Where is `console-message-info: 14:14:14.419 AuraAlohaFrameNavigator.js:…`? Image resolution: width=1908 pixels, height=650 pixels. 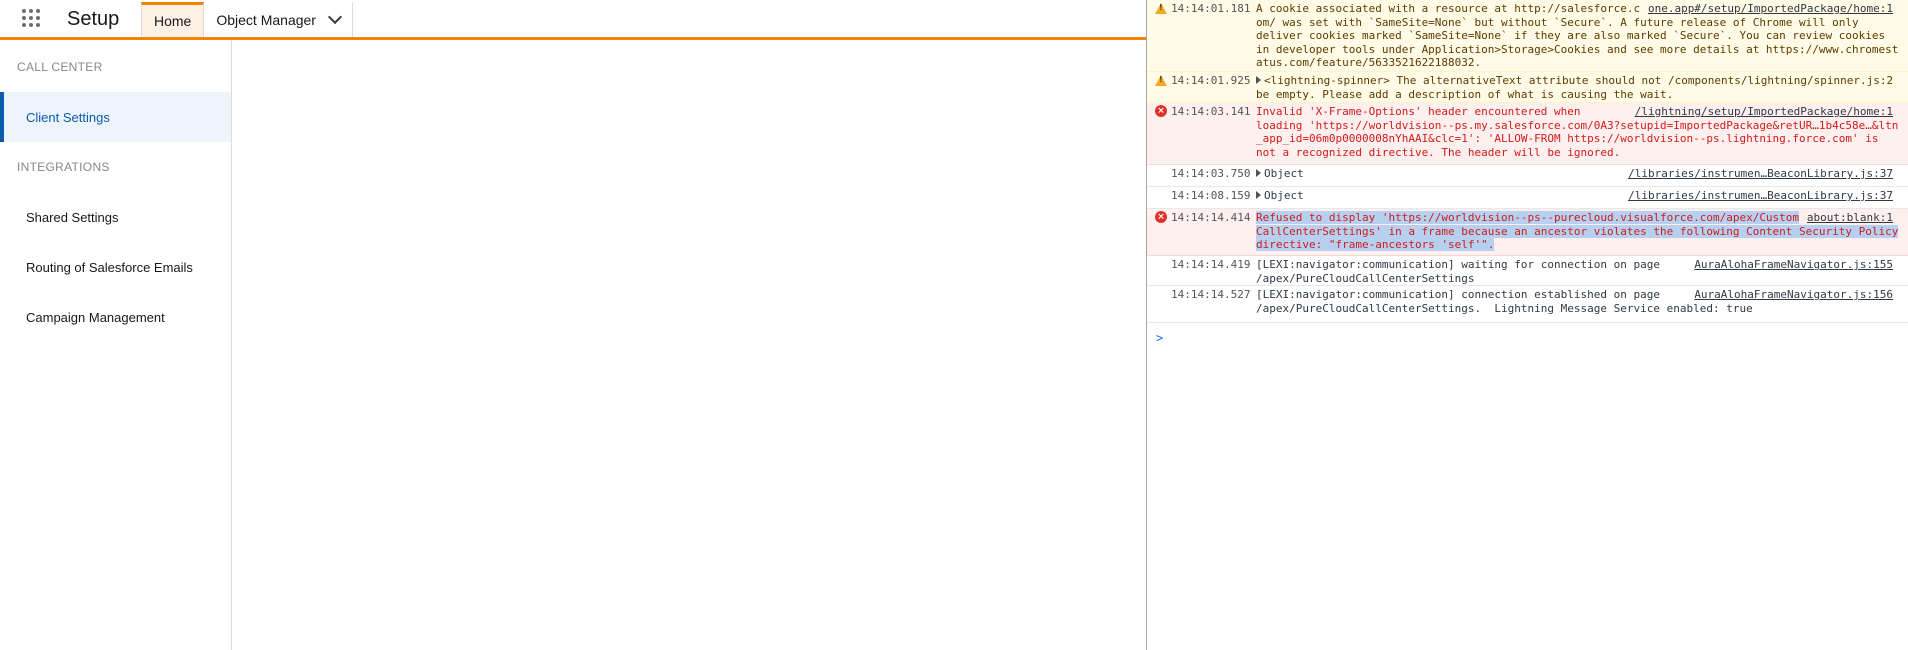
console-message-info: 14:14:14.419 AuraAlohaFrameNavigator.js:… is located at coordinates (1527, 271).